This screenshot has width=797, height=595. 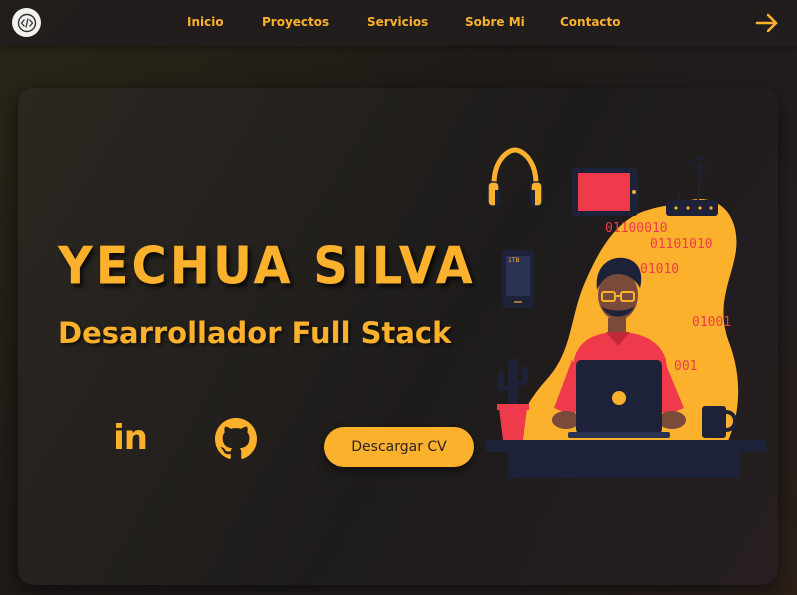 I want to click on linkedin-link: in, so click(x=130, y=438).